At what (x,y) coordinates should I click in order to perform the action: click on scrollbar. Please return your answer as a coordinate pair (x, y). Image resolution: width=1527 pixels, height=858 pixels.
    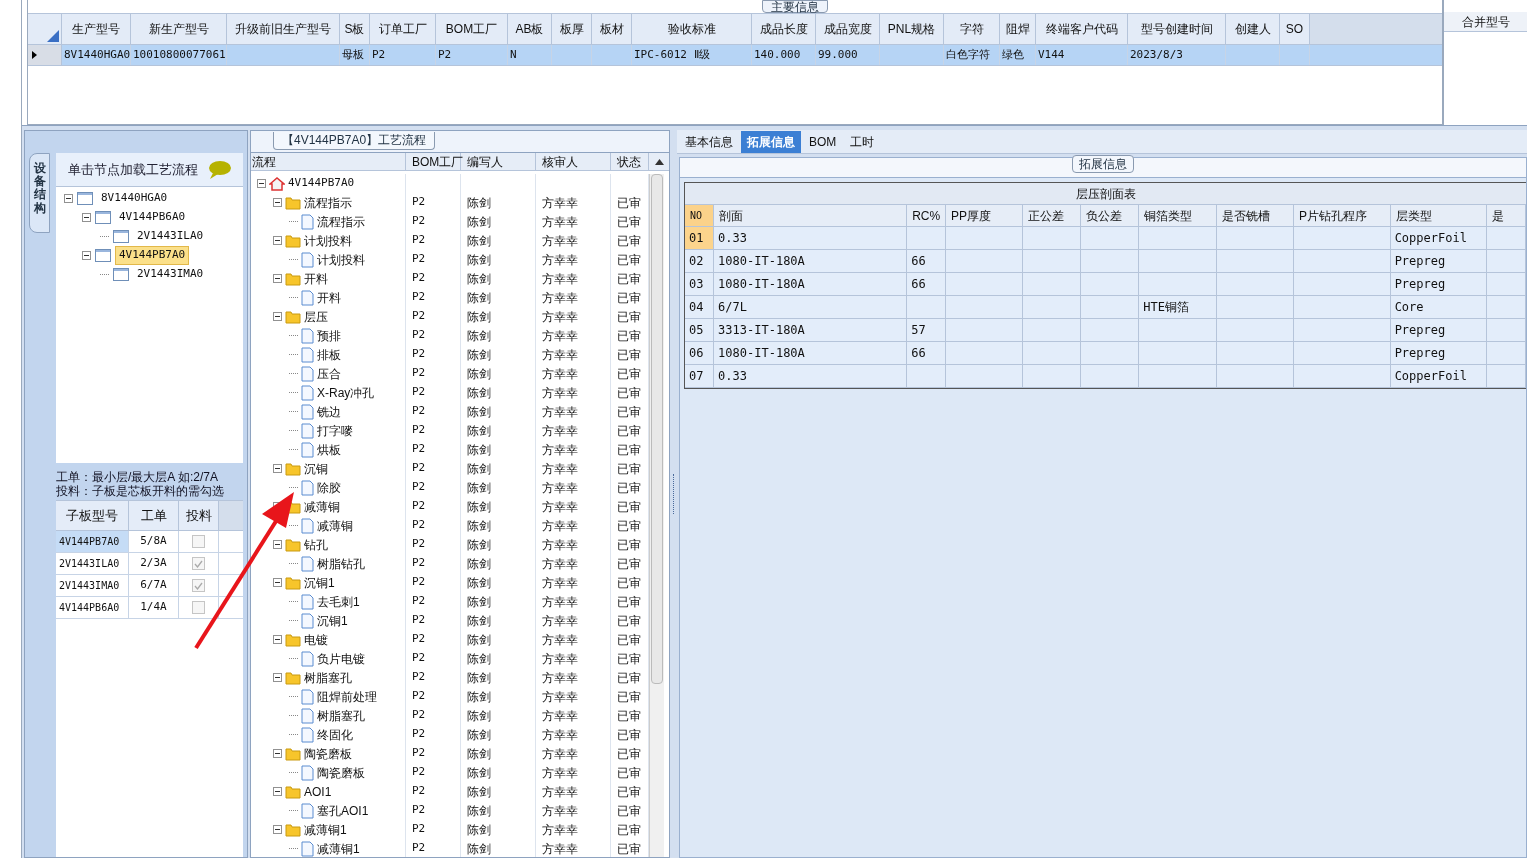
    Looking at the image, I should click on (656, 515).